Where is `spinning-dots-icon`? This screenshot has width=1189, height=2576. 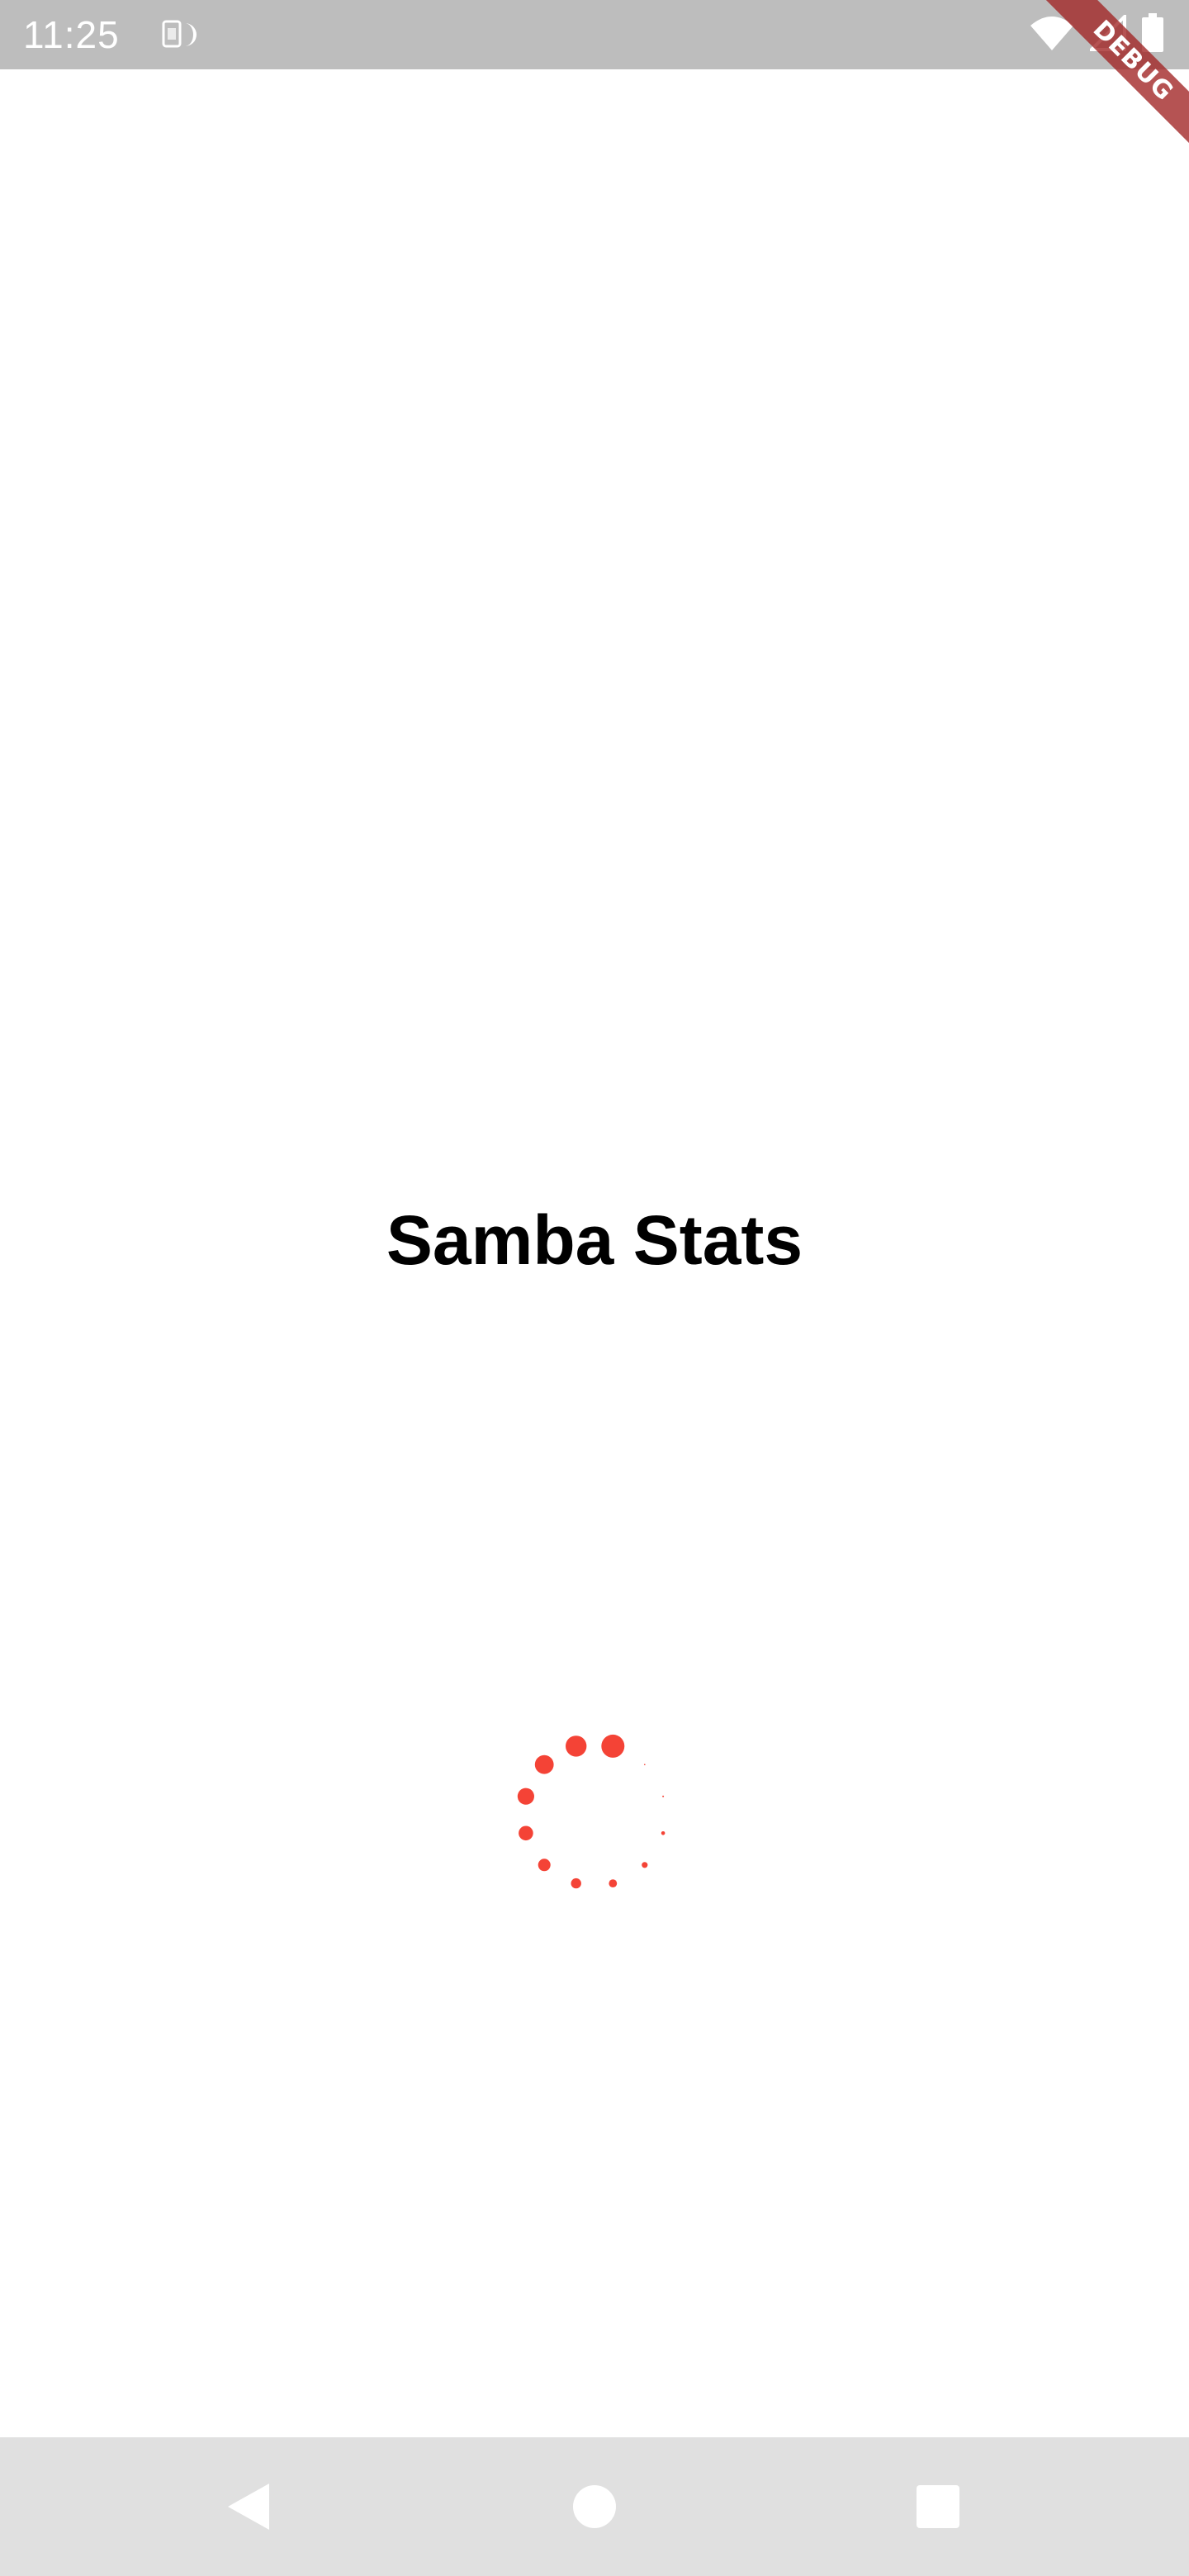 spinning-dots-icon is located at coordinates (594, 1815).